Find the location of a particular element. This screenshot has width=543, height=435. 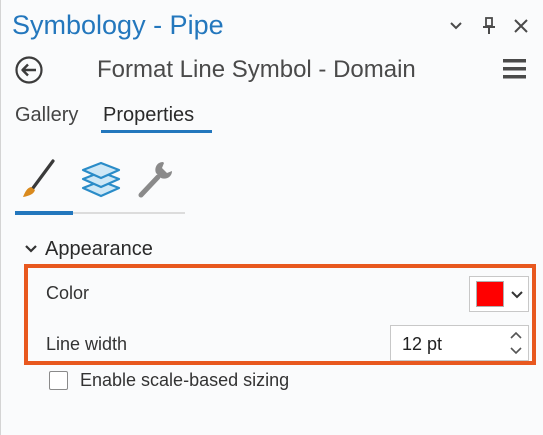

format-symbol-title: Format Line Symbol - Domain is located at coordinates (256, 69).